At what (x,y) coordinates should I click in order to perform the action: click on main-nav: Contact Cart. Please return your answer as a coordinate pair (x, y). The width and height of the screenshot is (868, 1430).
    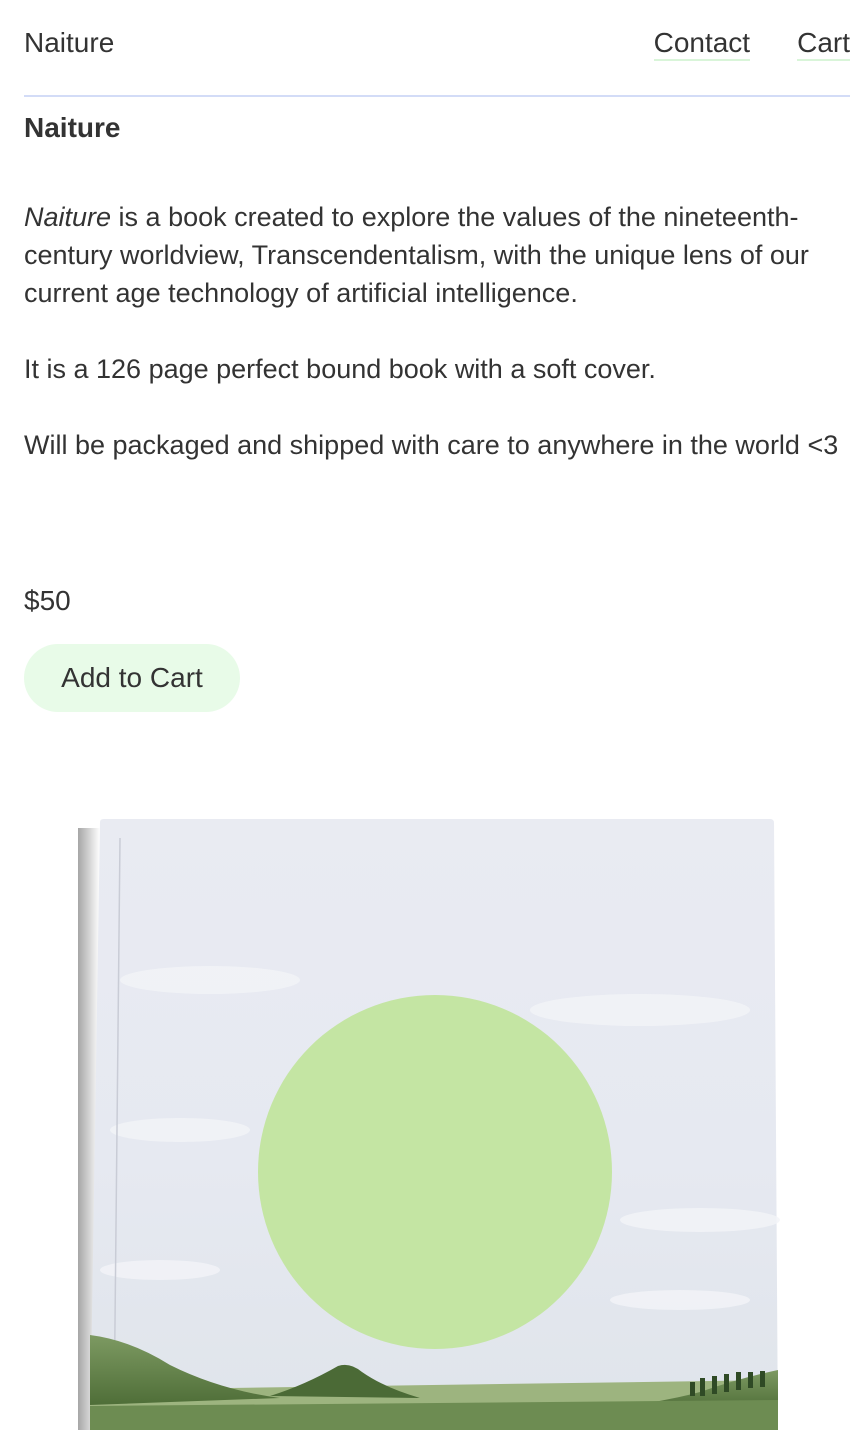
    Looking at the image, I should click on (751, 44).